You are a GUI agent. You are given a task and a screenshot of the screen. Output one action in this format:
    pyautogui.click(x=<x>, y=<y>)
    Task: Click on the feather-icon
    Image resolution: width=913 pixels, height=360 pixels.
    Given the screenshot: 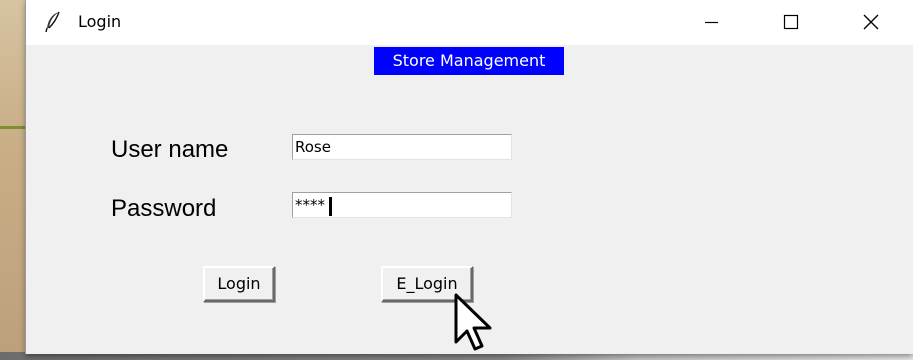 What is the action you would take?
    pyautogui.click(x=53, y=22)
    